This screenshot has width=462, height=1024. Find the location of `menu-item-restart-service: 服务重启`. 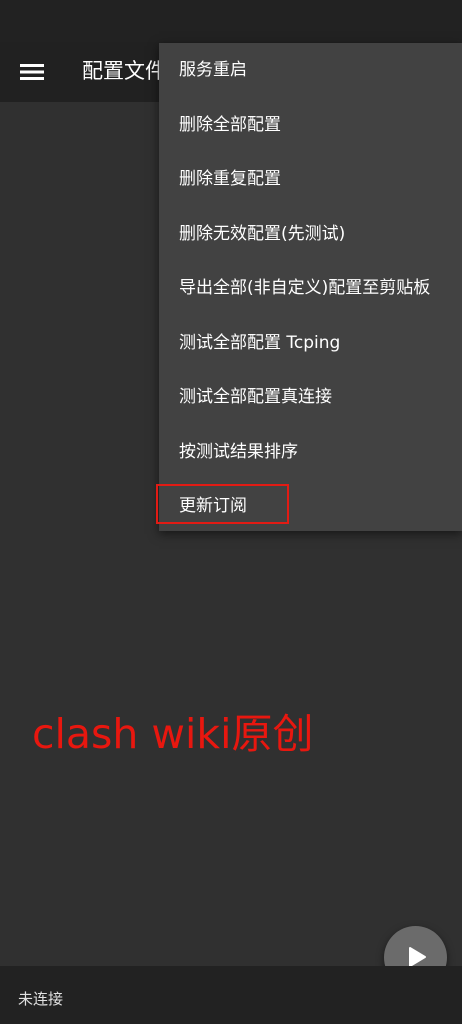

menu-item-restart-service: 服务重启 is located at coordinates (310, 70).